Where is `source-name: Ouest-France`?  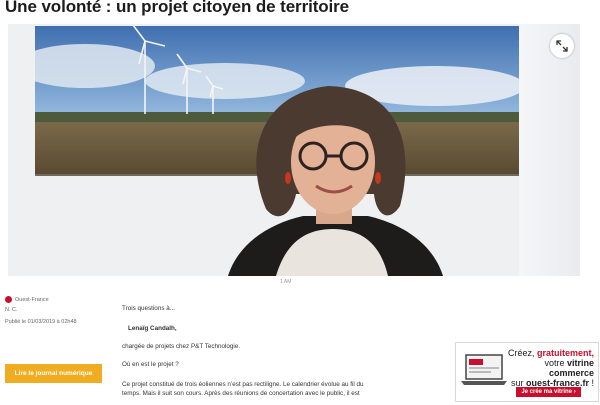
source-name: Ouest-France is located at coordinates (32, 300).